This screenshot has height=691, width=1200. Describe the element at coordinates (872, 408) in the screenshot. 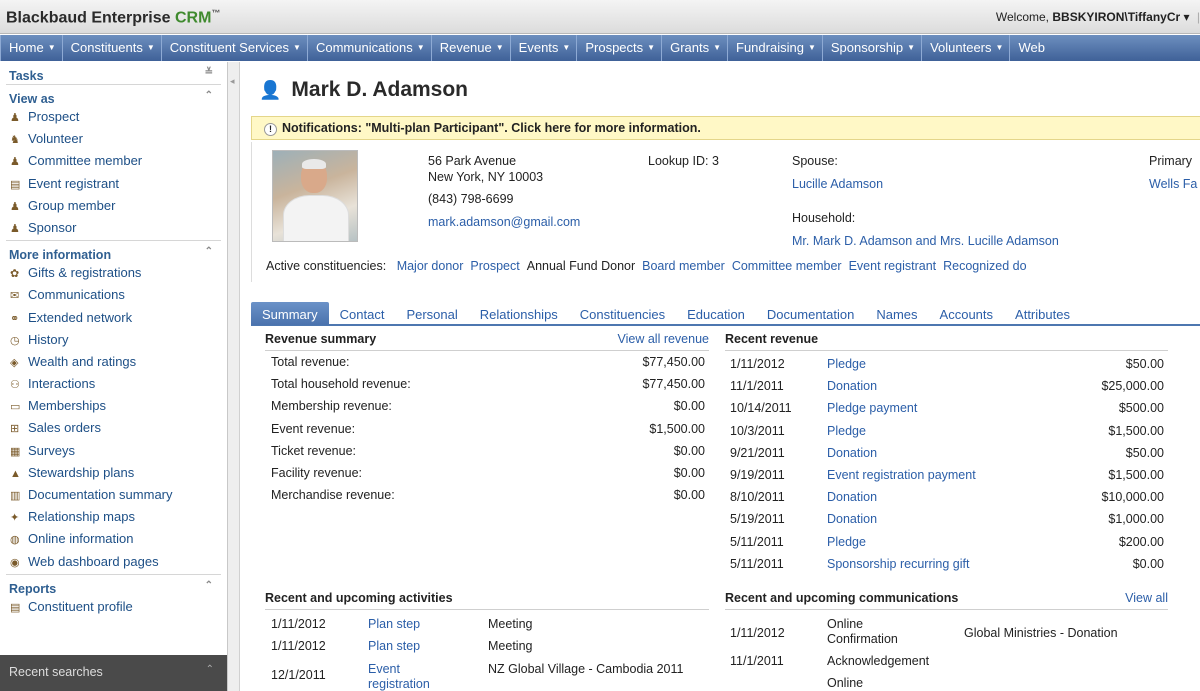

I see `revenue-type-link: Pledge payment` at that location.